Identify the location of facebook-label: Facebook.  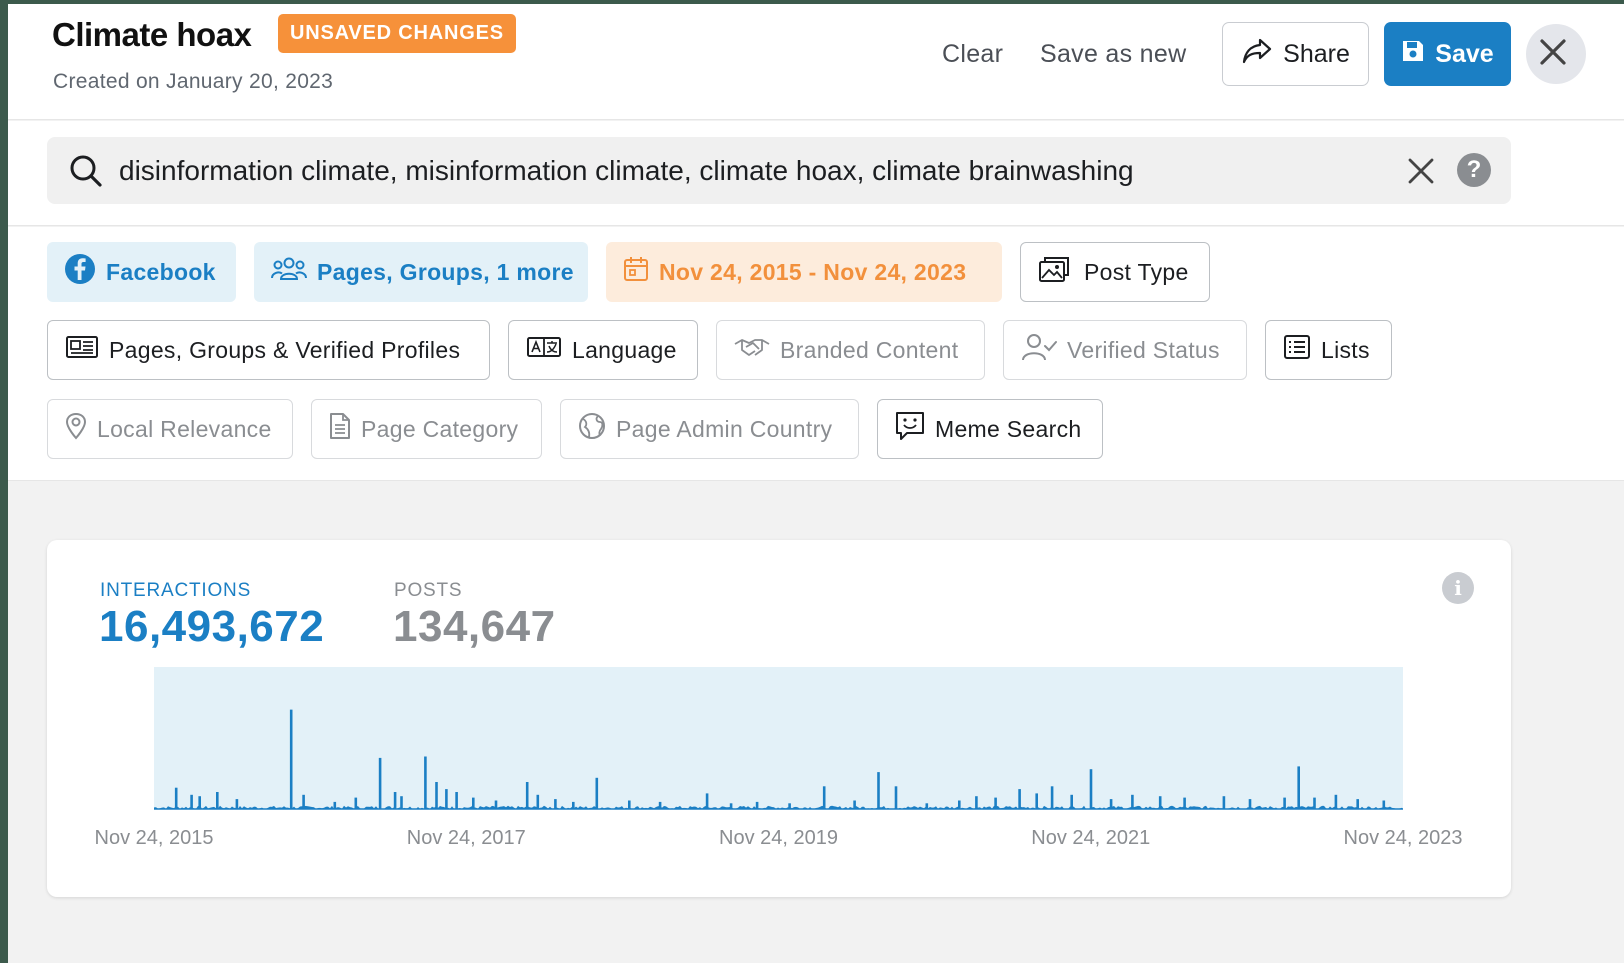
(161, 271).